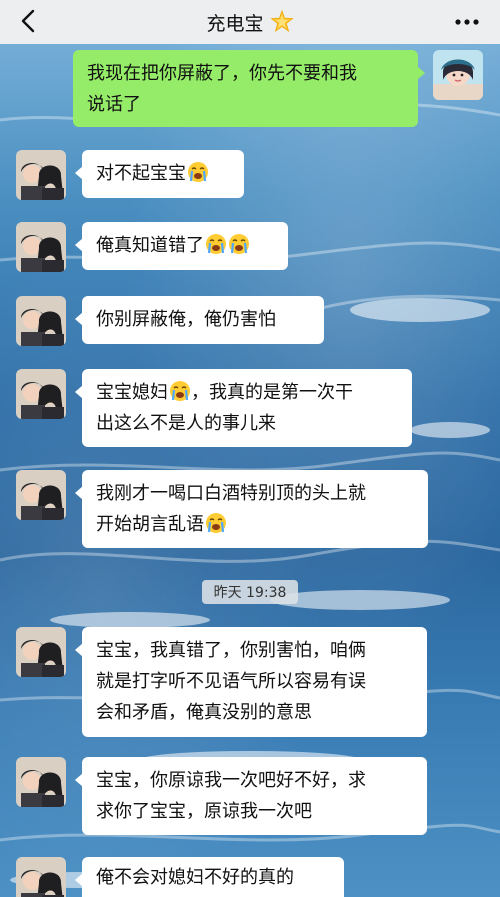 Image resolution: width=500 pixels, height=897 pixels. I want to click on message-bubble-contact: 俺不会对媳妇不好的真的, so click(209, 877).